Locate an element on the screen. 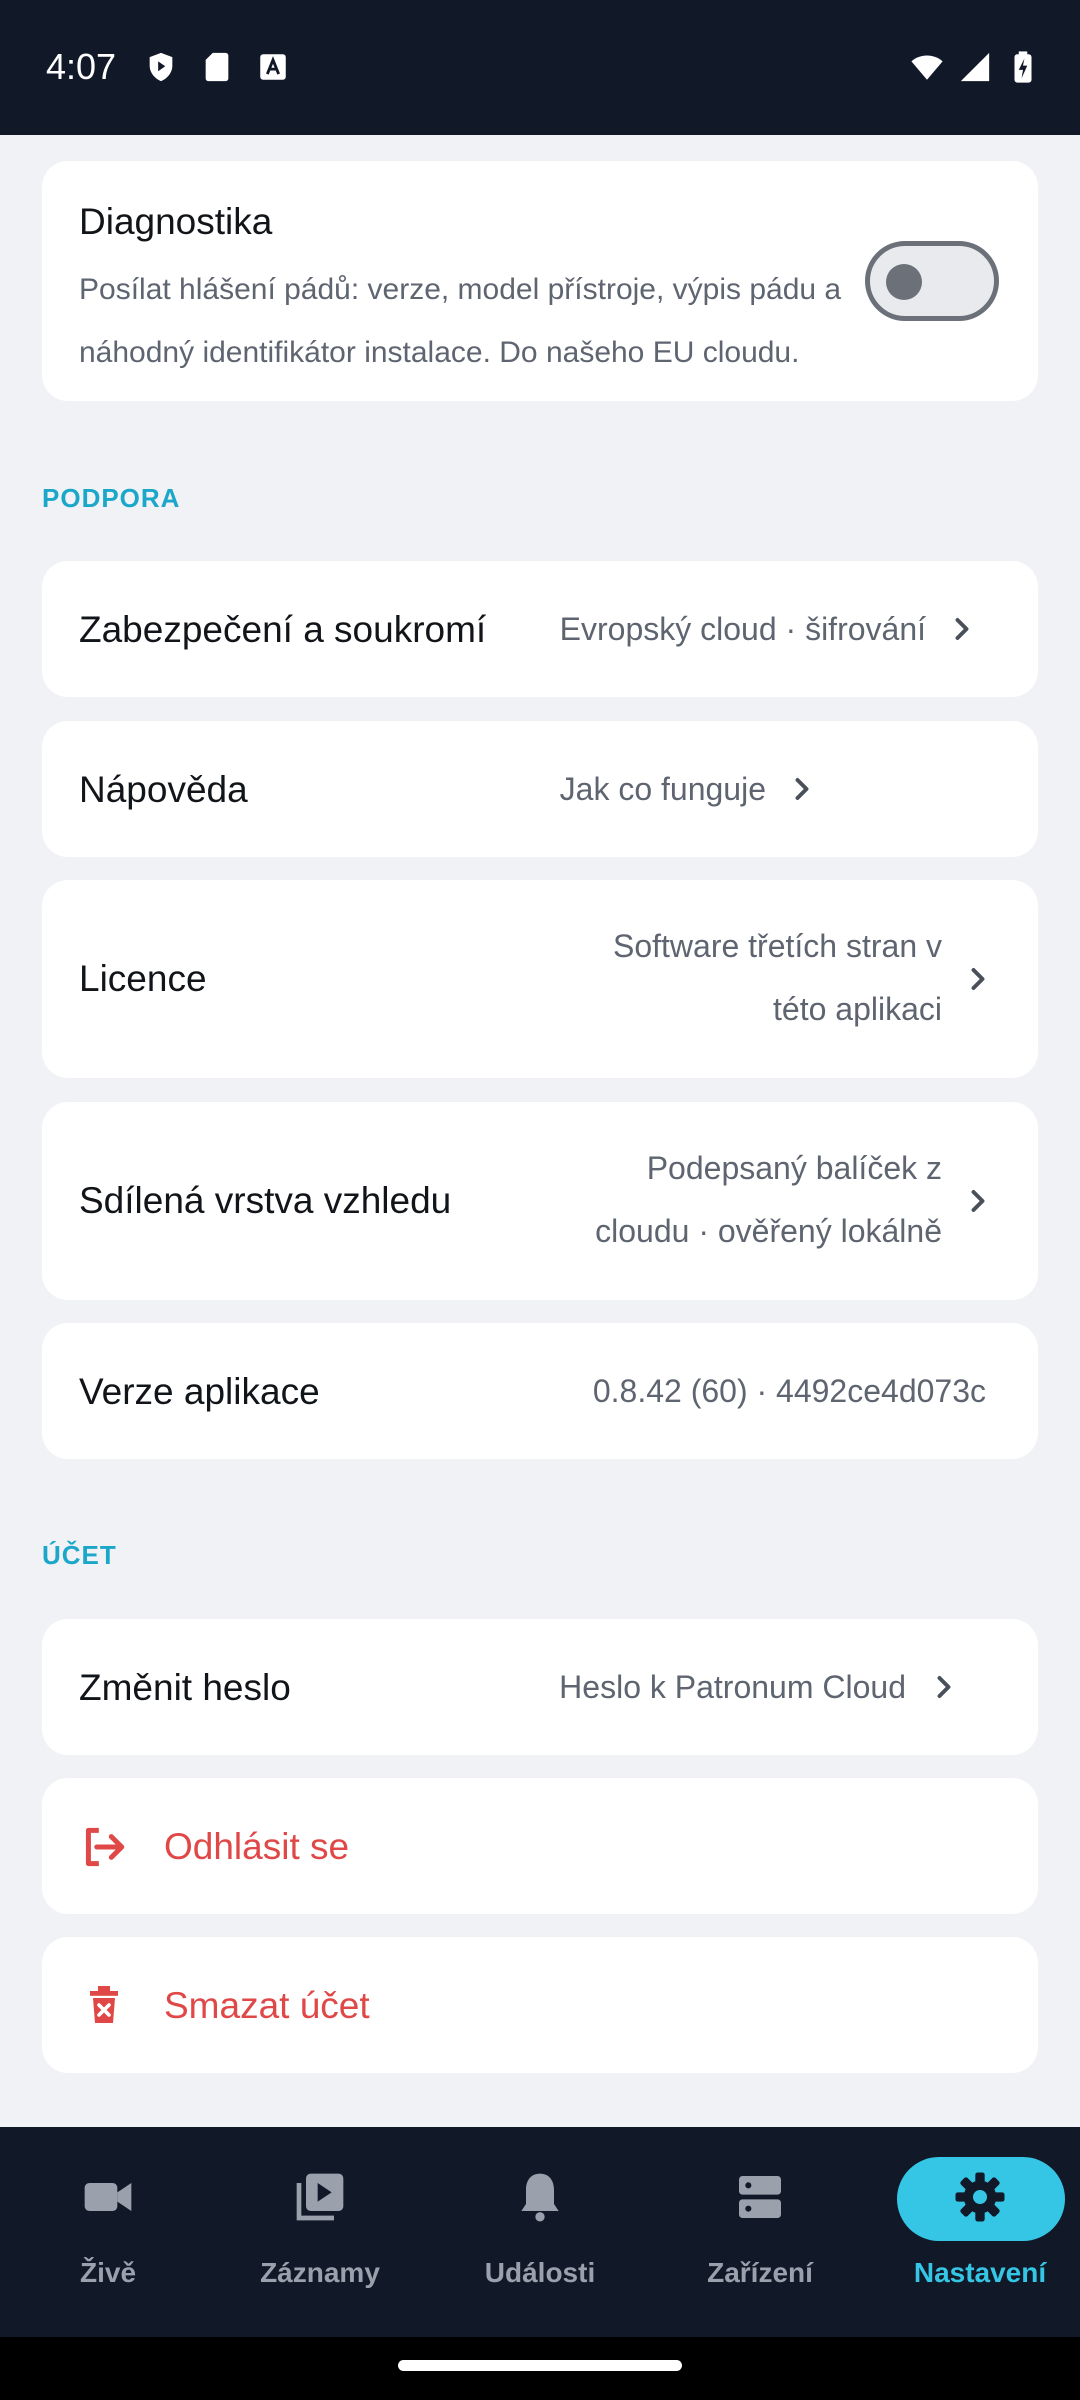 Image resolution: width=1080 pixels, height=2400 pixels. diagnostics-toggle is located at coordinates (932, 281).